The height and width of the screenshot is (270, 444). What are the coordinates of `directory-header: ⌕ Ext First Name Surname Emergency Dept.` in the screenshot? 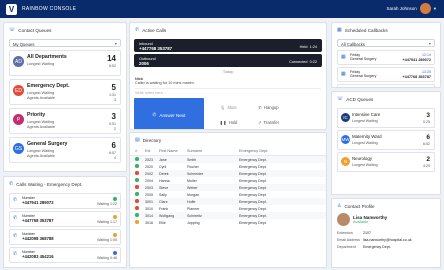 It's located at (228, 151).